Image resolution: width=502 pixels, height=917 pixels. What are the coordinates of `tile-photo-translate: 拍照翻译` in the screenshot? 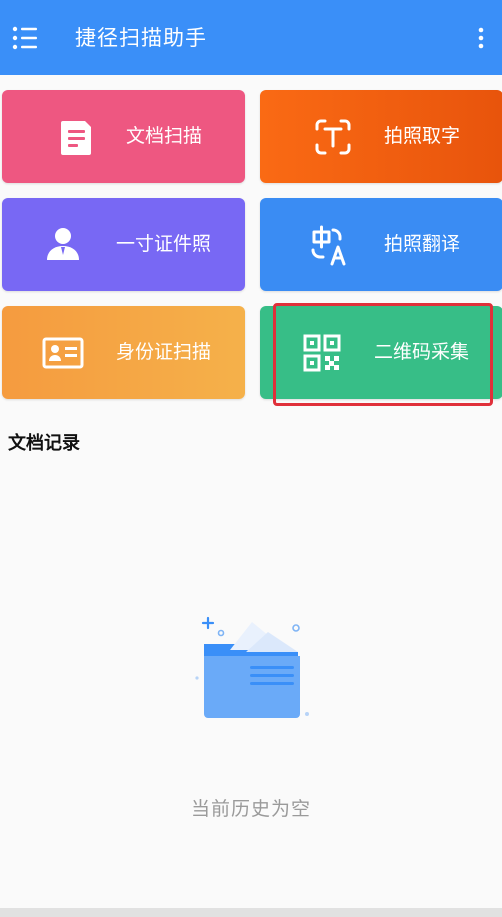 It's located at (381, 244).